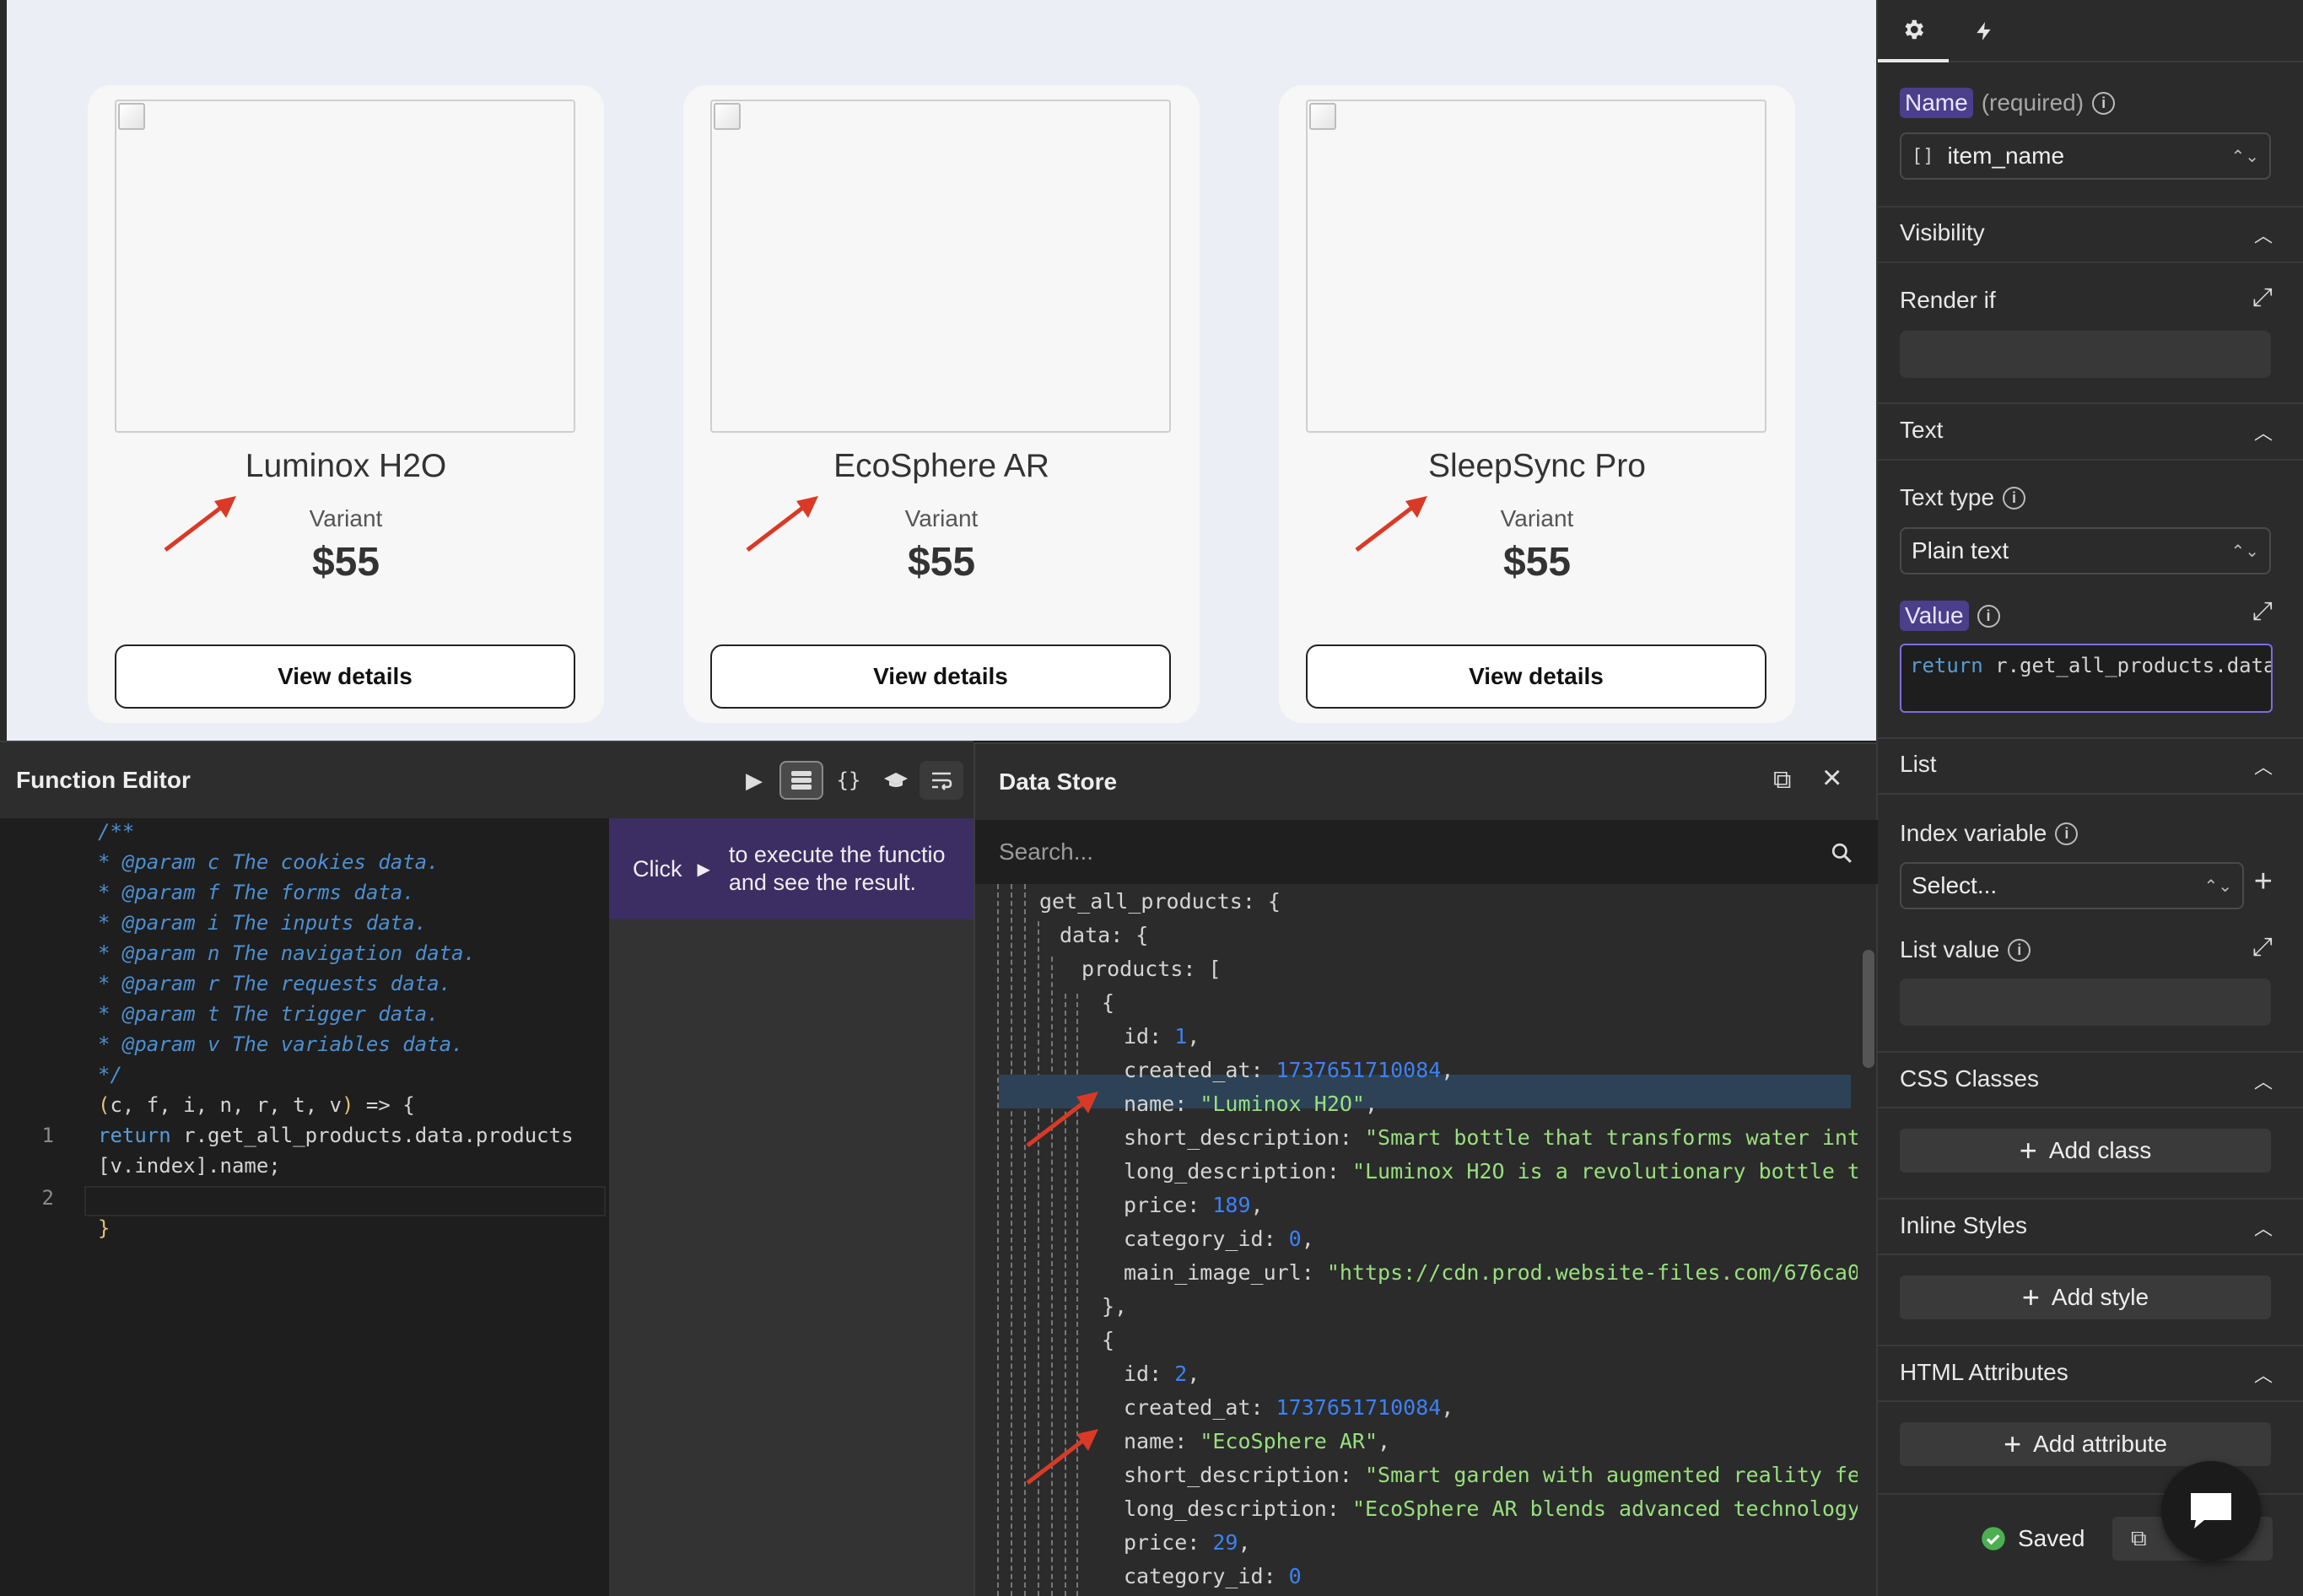 The height and width of the screenshot is (1596, 2303). Describe the element at coordinates (2085, 156) in the screenshot. I see `name-select: [] item_name ⌃⌄` at that location.